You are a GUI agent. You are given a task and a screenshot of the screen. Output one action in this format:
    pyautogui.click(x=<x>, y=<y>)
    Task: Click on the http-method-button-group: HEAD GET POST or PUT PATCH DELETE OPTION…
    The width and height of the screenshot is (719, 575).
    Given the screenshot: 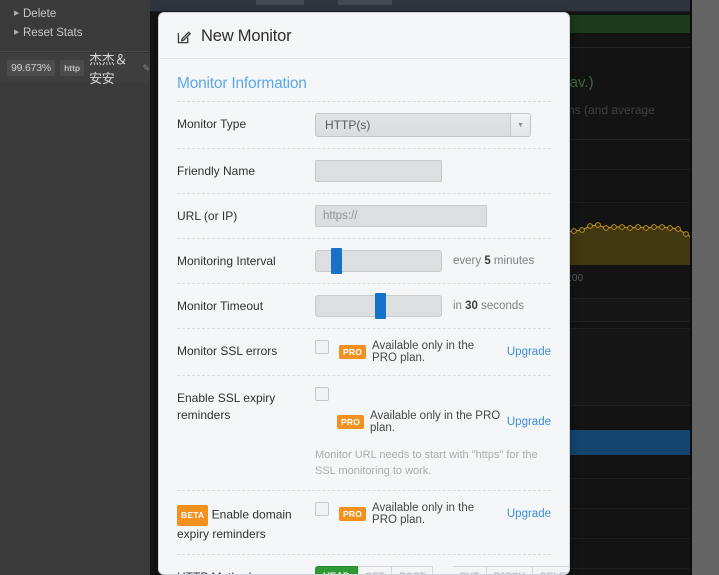 What is the action you would take?
    pyautogui.click(x=442, y=570)
    